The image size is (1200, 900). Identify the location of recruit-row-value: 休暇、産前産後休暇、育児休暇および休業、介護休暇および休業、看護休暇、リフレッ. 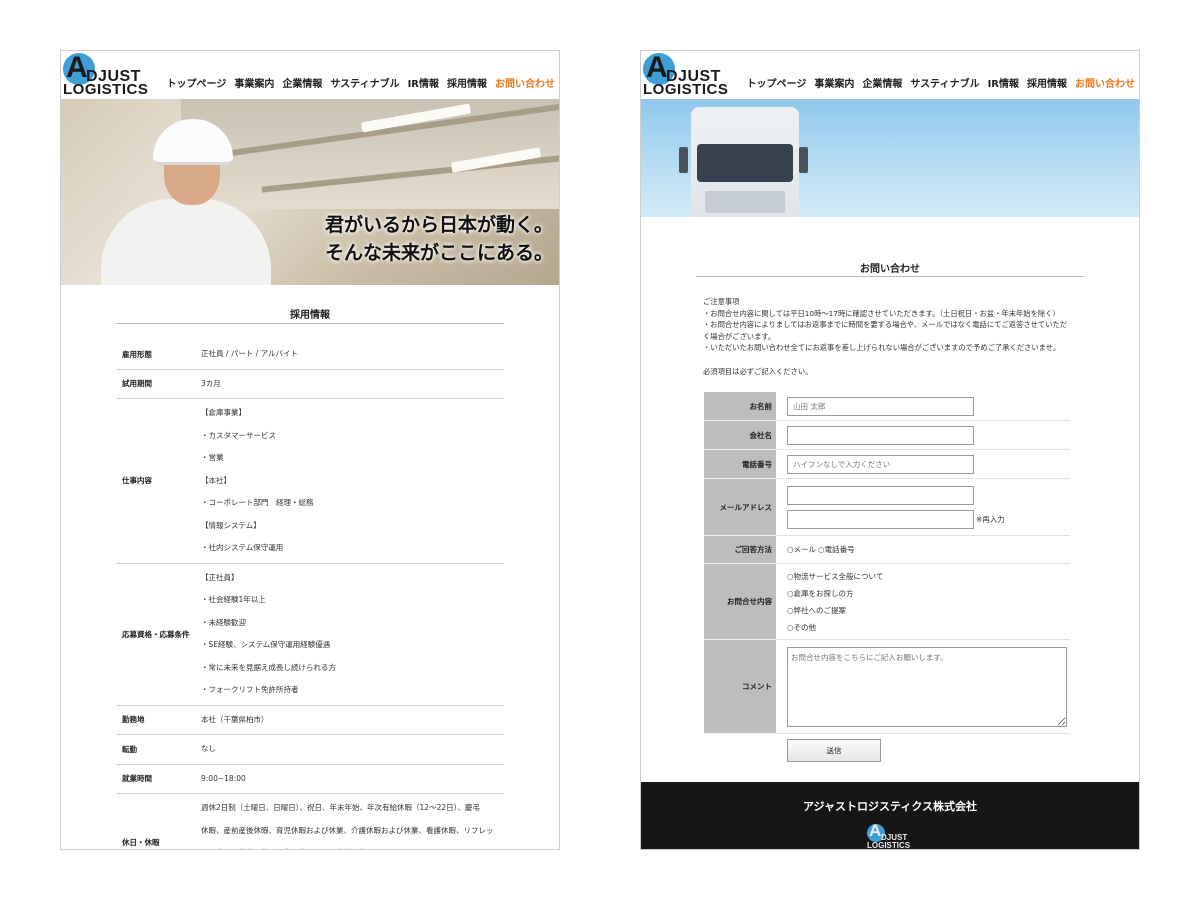
(347, 830).